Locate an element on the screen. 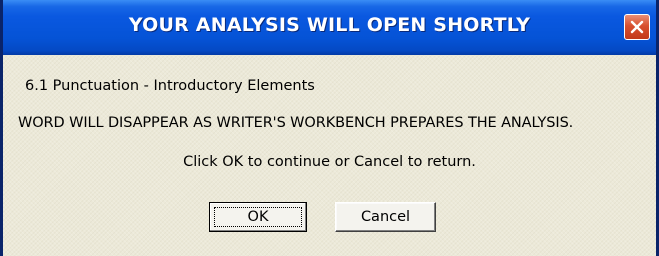 The image size is (659, 256). cancel-button-label: Cancel is located at coordinates (385, 217).